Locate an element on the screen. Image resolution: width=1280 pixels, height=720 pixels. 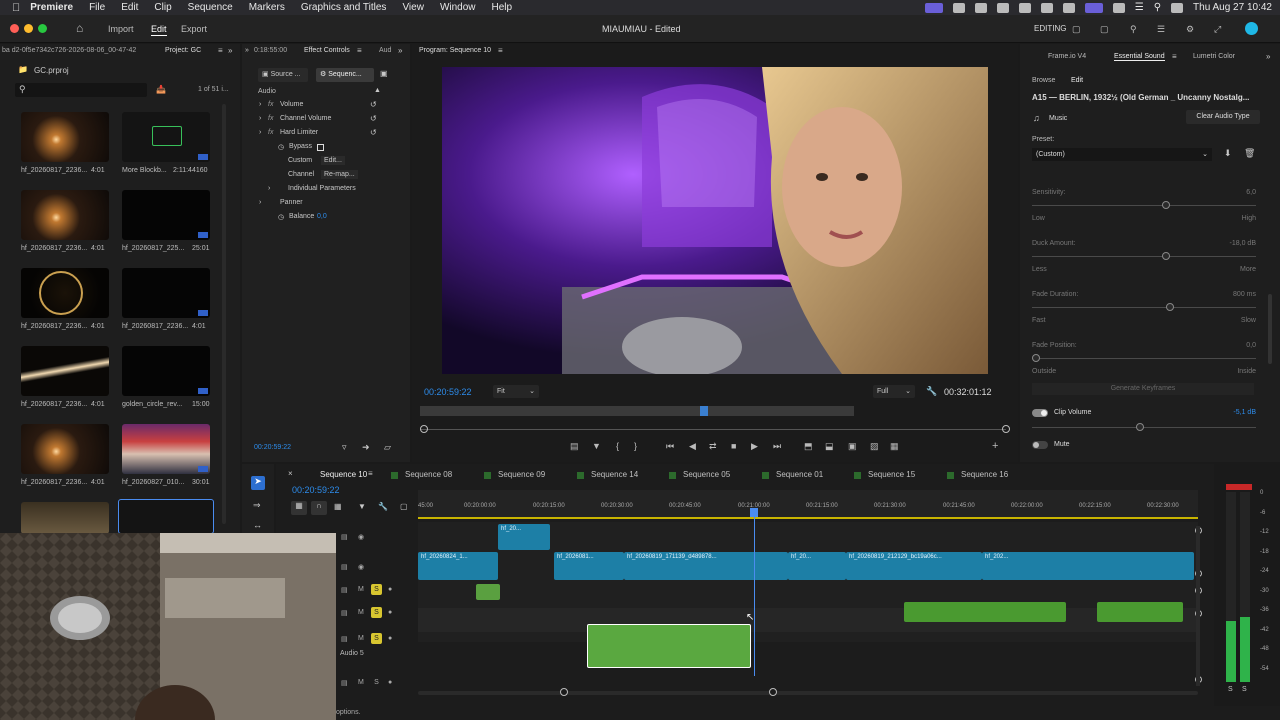
close-icon: × is located at coordinates (290, 473).